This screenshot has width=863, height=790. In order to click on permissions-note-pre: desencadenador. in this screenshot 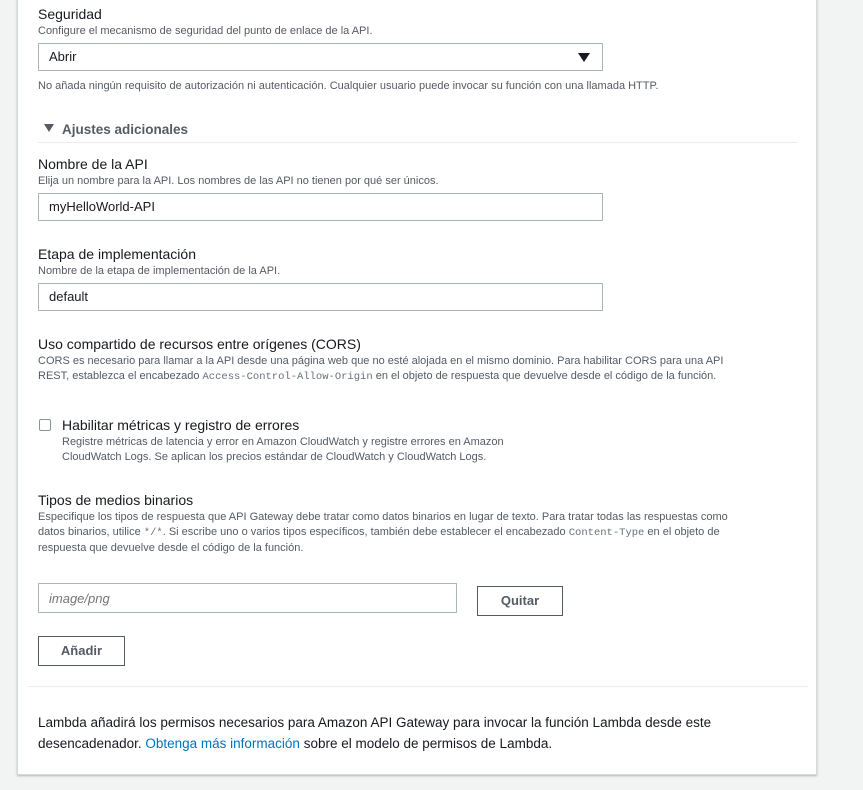, I will do `click(90, 743)`.